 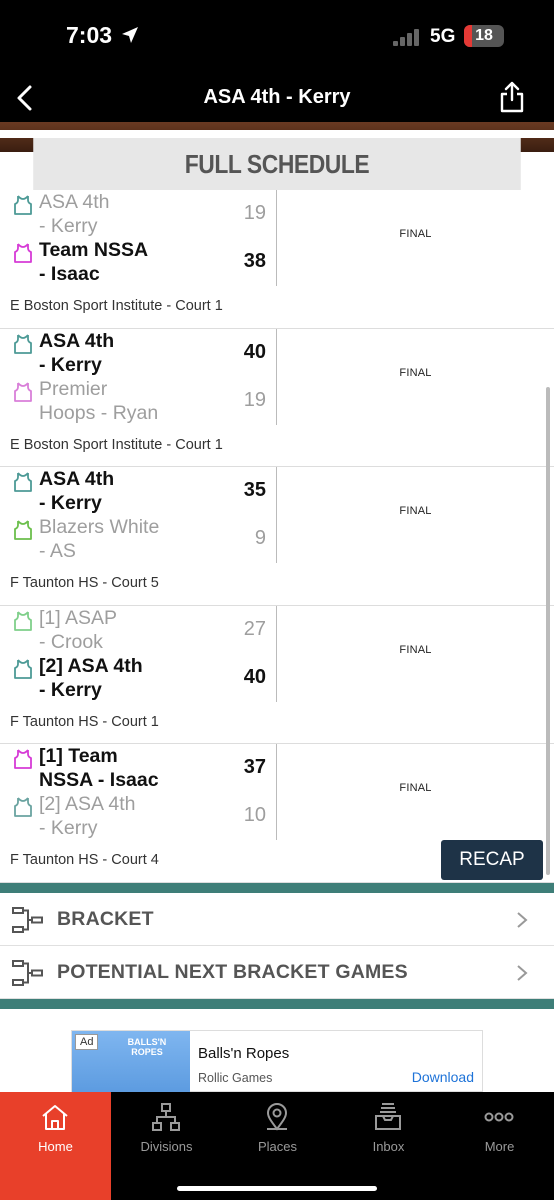 What do you see at coordinates (443, 36) in the screenshot?
I see `network-type: 5G` at bounding box center [443, 36].